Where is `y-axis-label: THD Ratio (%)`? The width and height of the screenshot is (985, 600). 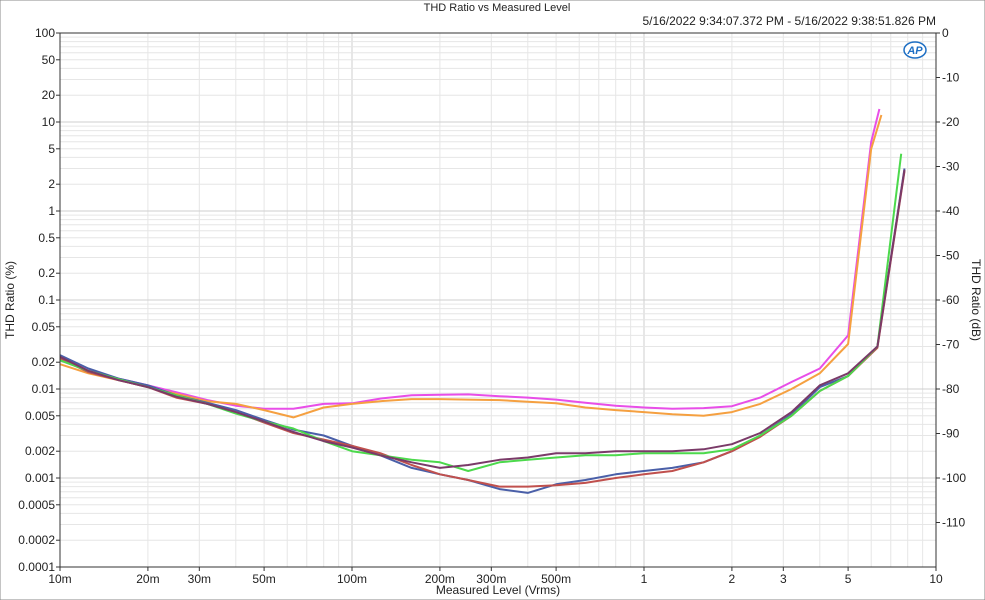
y-axis-label: THD Ratio (%) is located at coordinates (10, 300).